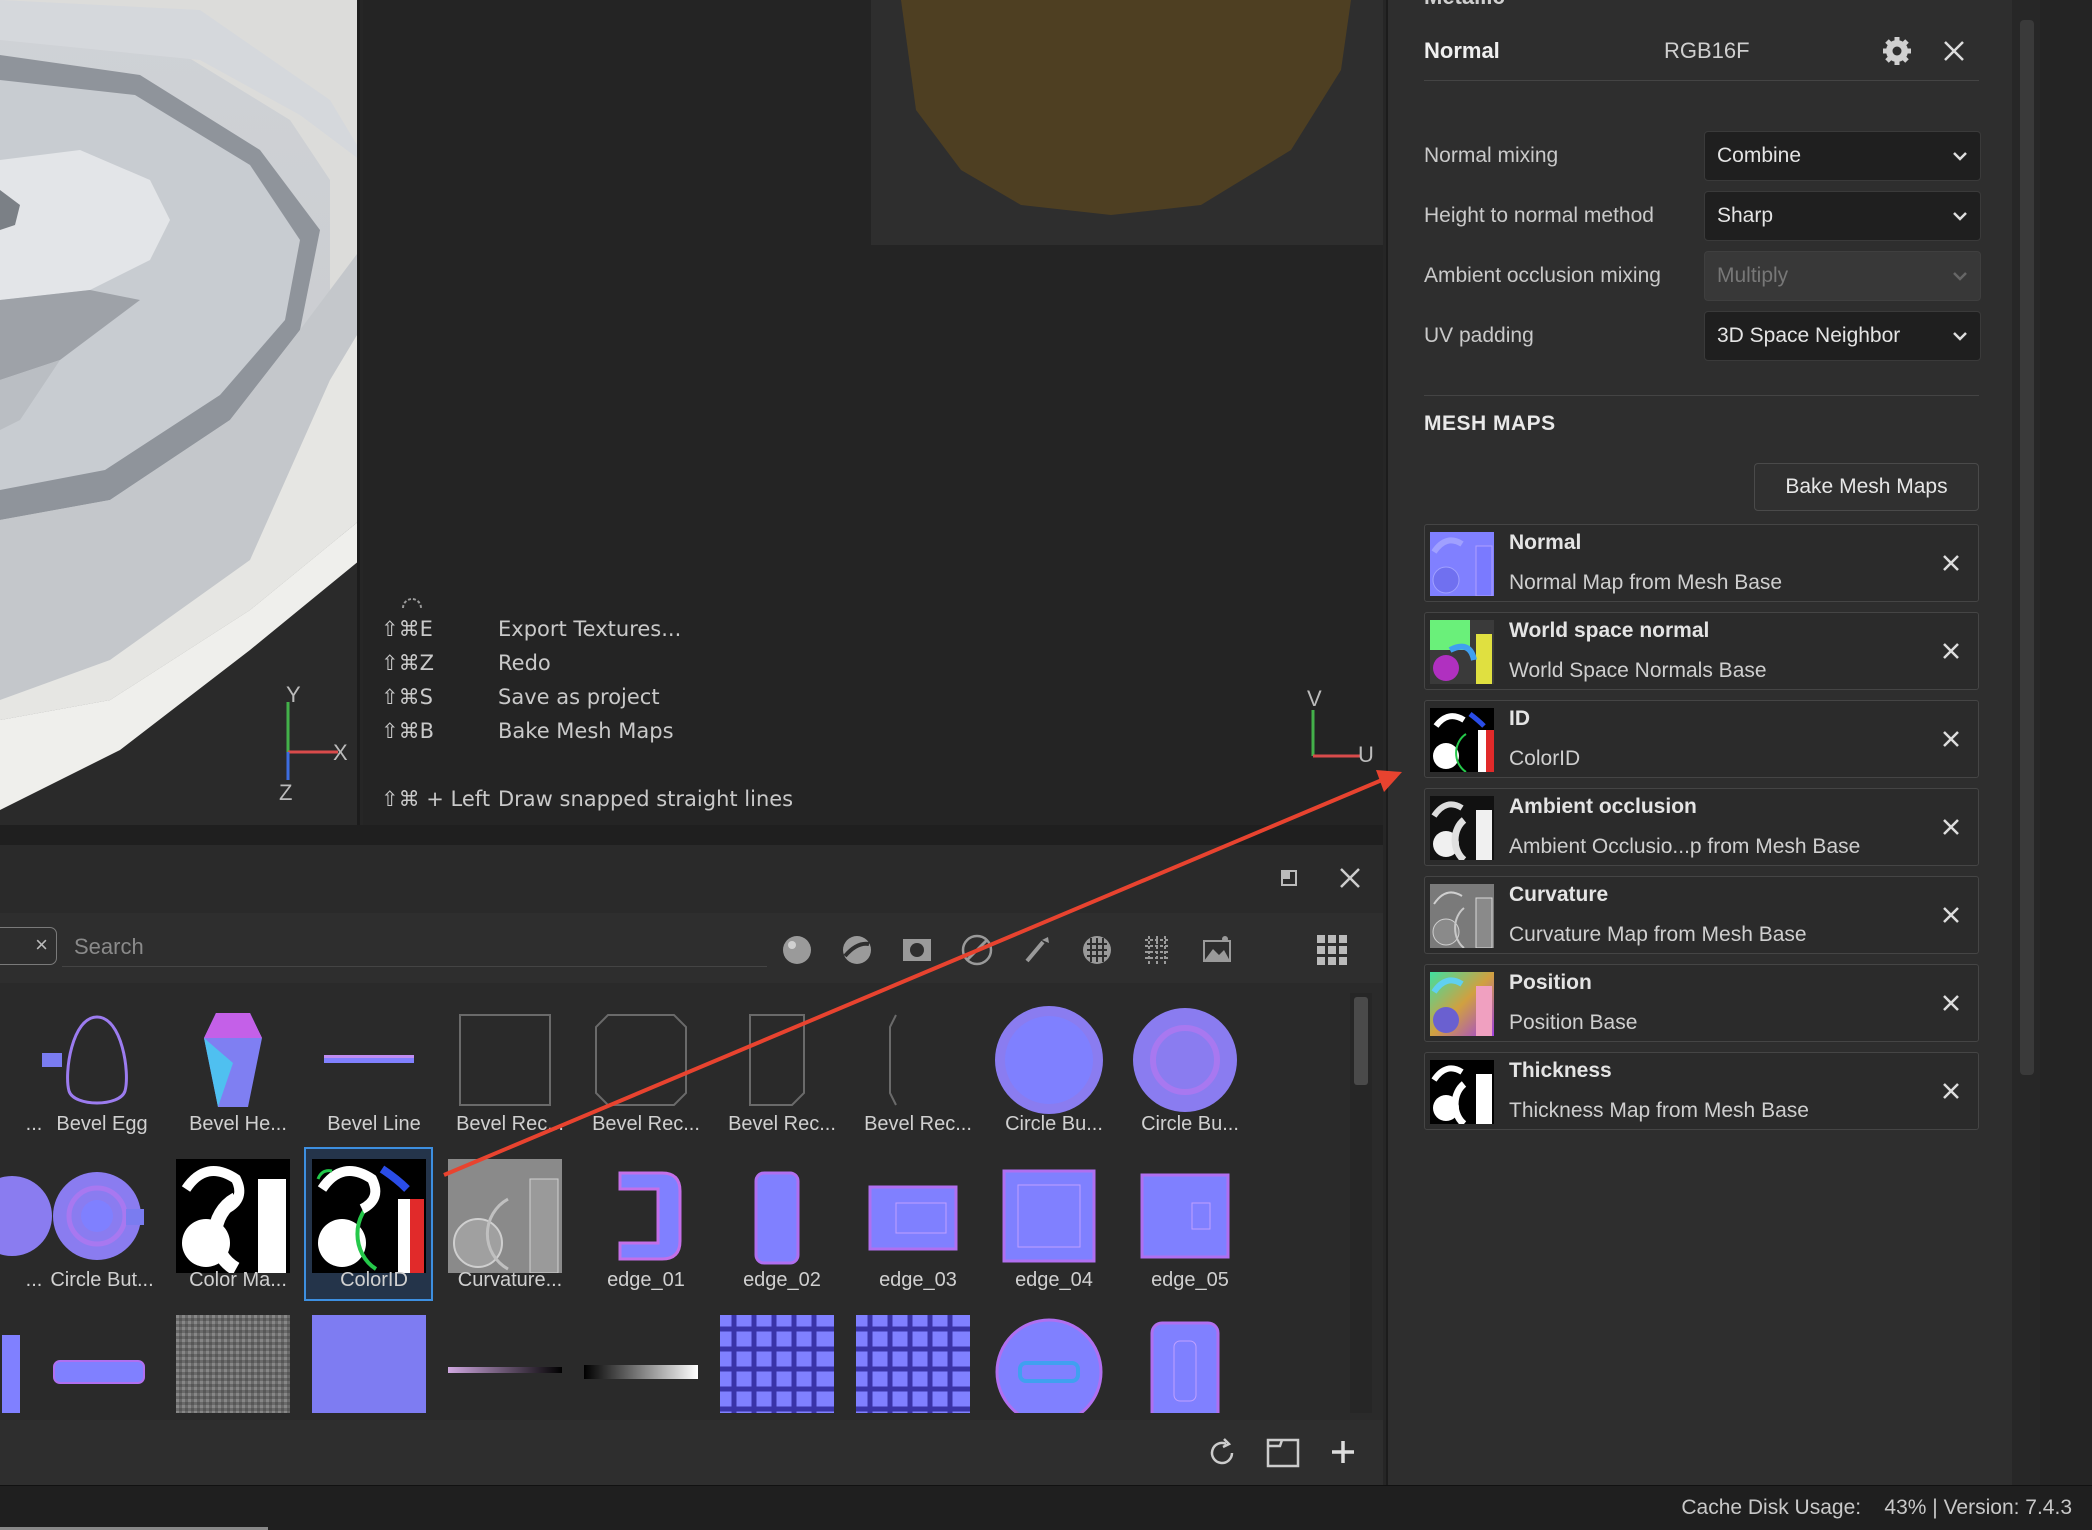 The image size is (2092, 1530). Describe the element at coordinates (1343, 1452) in the screenshot. I see `add-icon` at that location.